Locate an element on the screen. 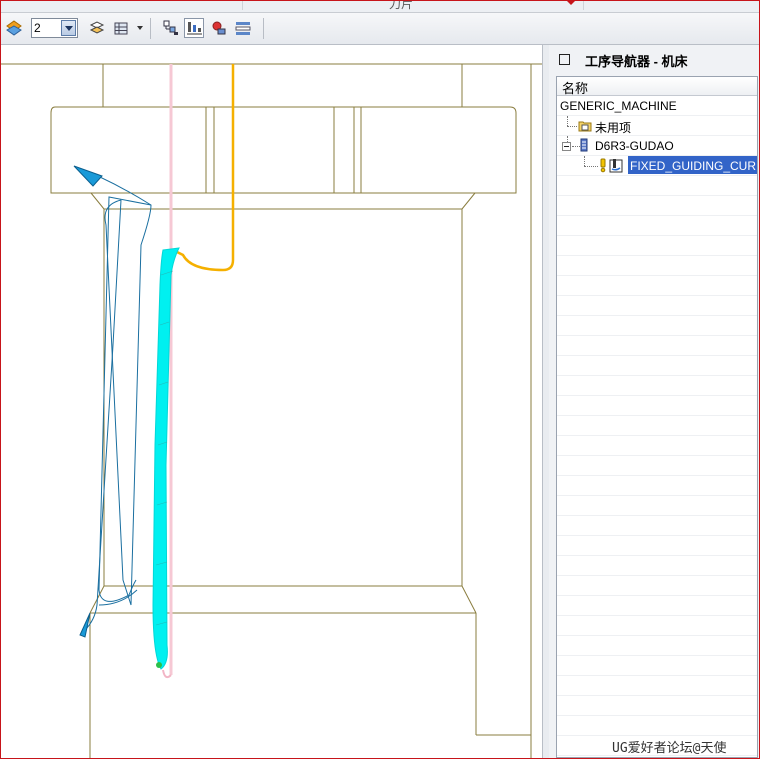  maximize-icon is located at coordinates (564, 59).